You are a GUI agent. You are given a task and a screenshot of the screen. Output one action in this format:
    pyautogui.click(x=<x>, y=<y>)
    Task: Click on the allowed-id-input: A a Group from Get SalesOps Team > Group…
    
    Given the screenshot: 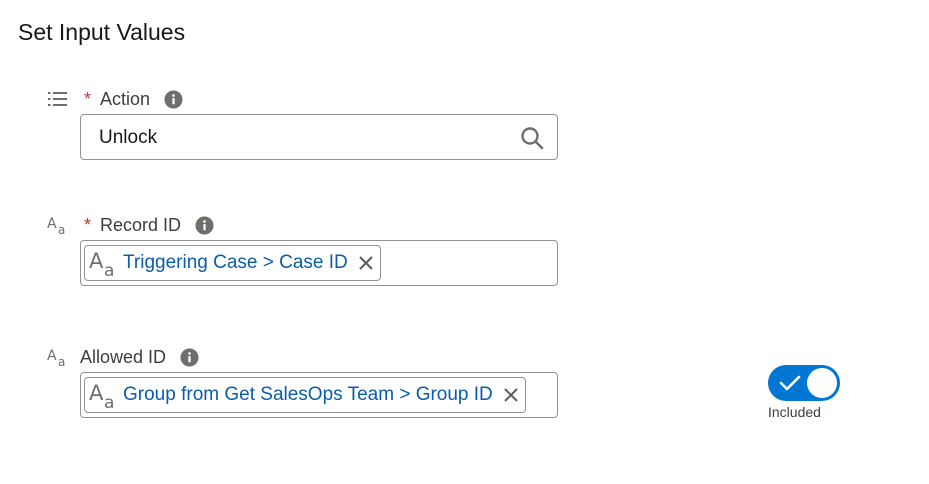 What is the action you would take?
    pyautogui.click(x=319, y=395)
    